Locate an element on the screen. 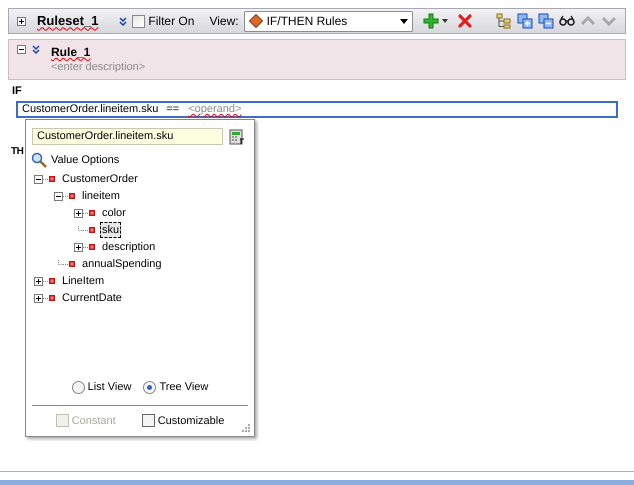 This screenshot has height=485, width=634. checkbox is located at coordinates (148, 421).